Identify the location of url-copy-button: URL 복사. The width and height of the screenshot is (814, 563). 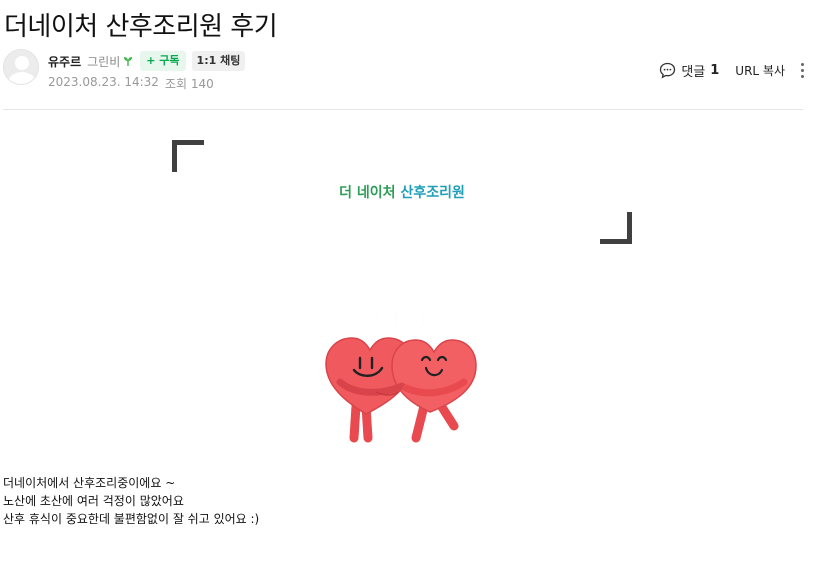
(760, 70).